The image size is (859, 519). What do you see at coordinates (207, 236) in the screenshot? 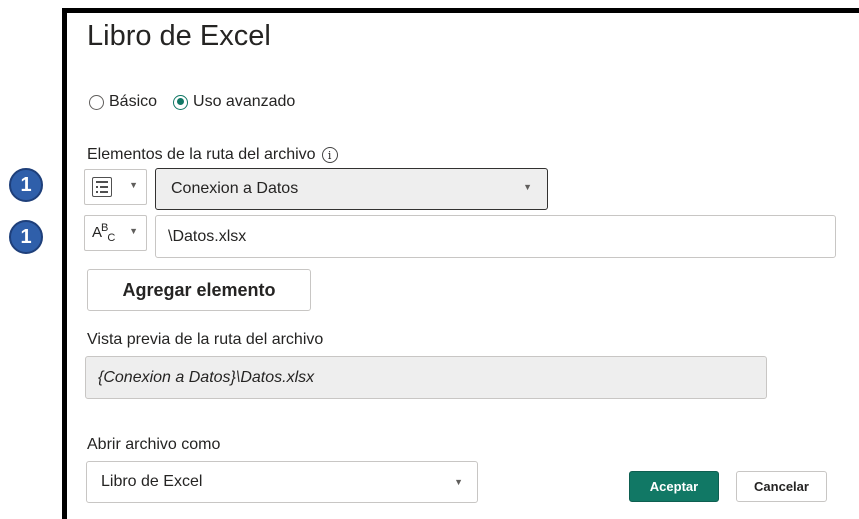
I see `path-part-text-value: \Datos.xlsx` at bounding box center [207, 236].